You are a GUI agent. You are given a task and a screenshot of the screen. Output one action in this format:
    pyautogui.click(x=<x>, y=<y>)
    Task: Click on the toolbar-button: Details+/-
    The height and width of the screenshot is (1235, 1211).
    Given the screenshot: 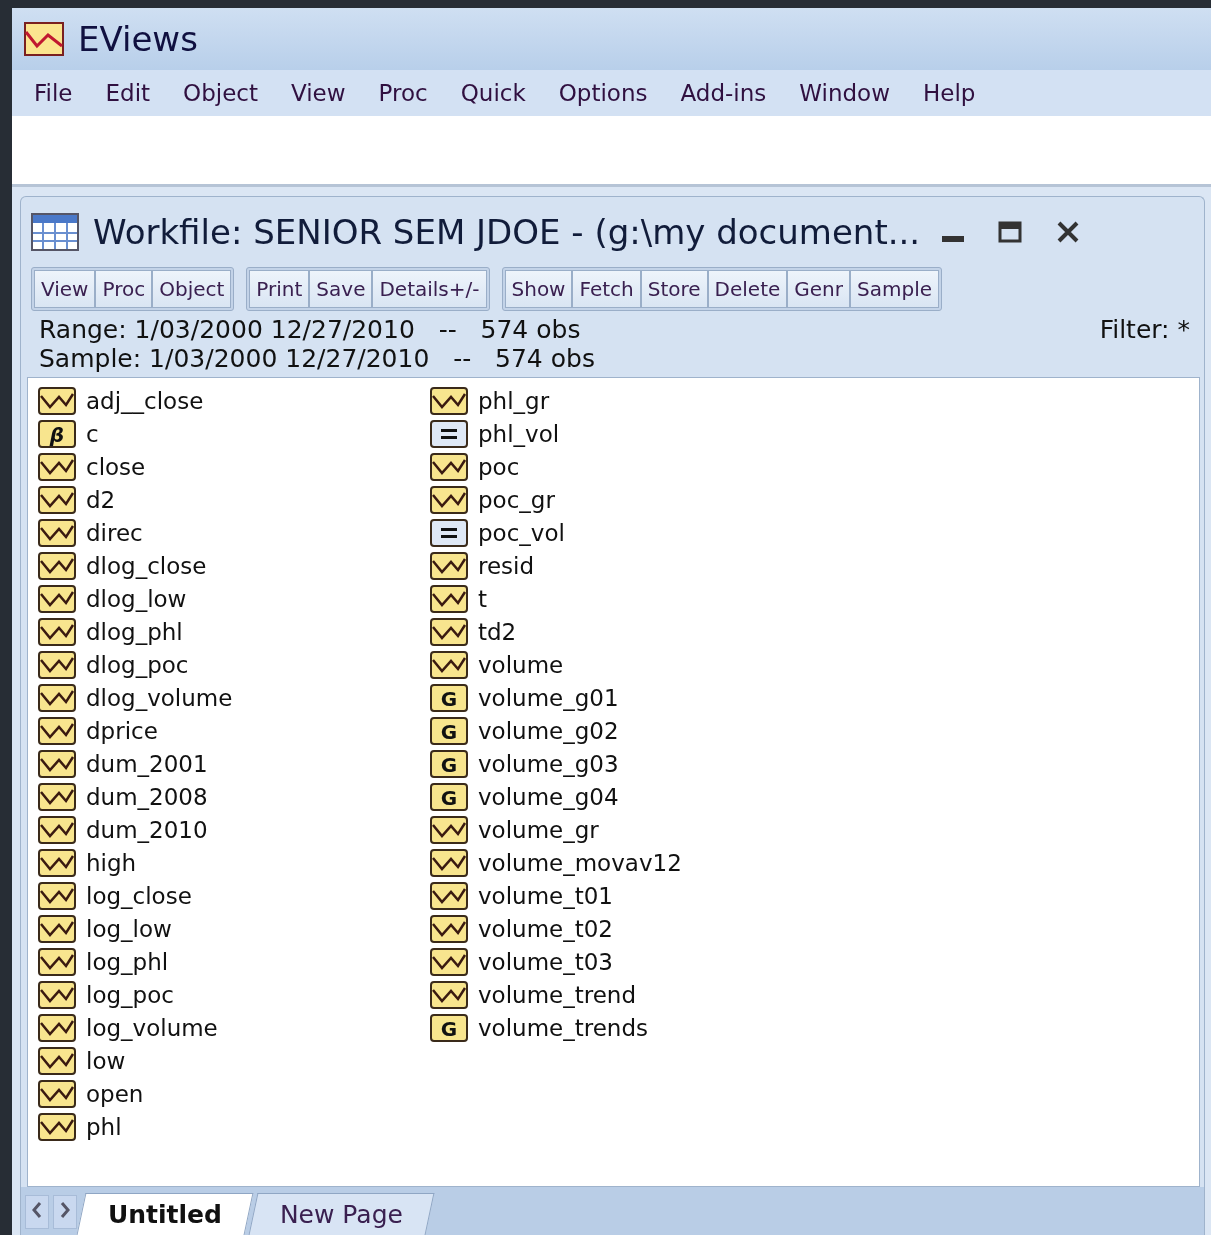 What is the action you would take?
    pyautogui.click(x=429, y=289)
    